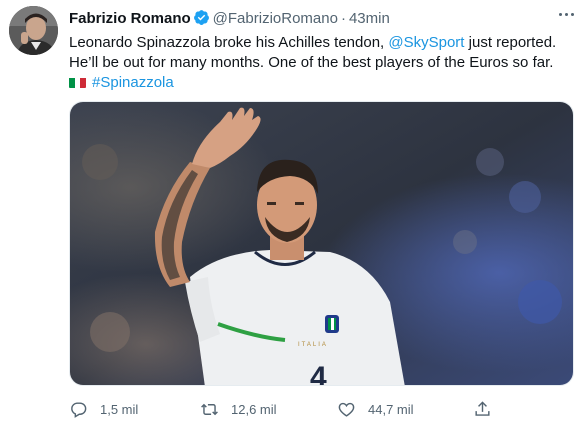 This screenshot has width=587, height=423. I want to click on italy-flag-icon, so click(77, 82).